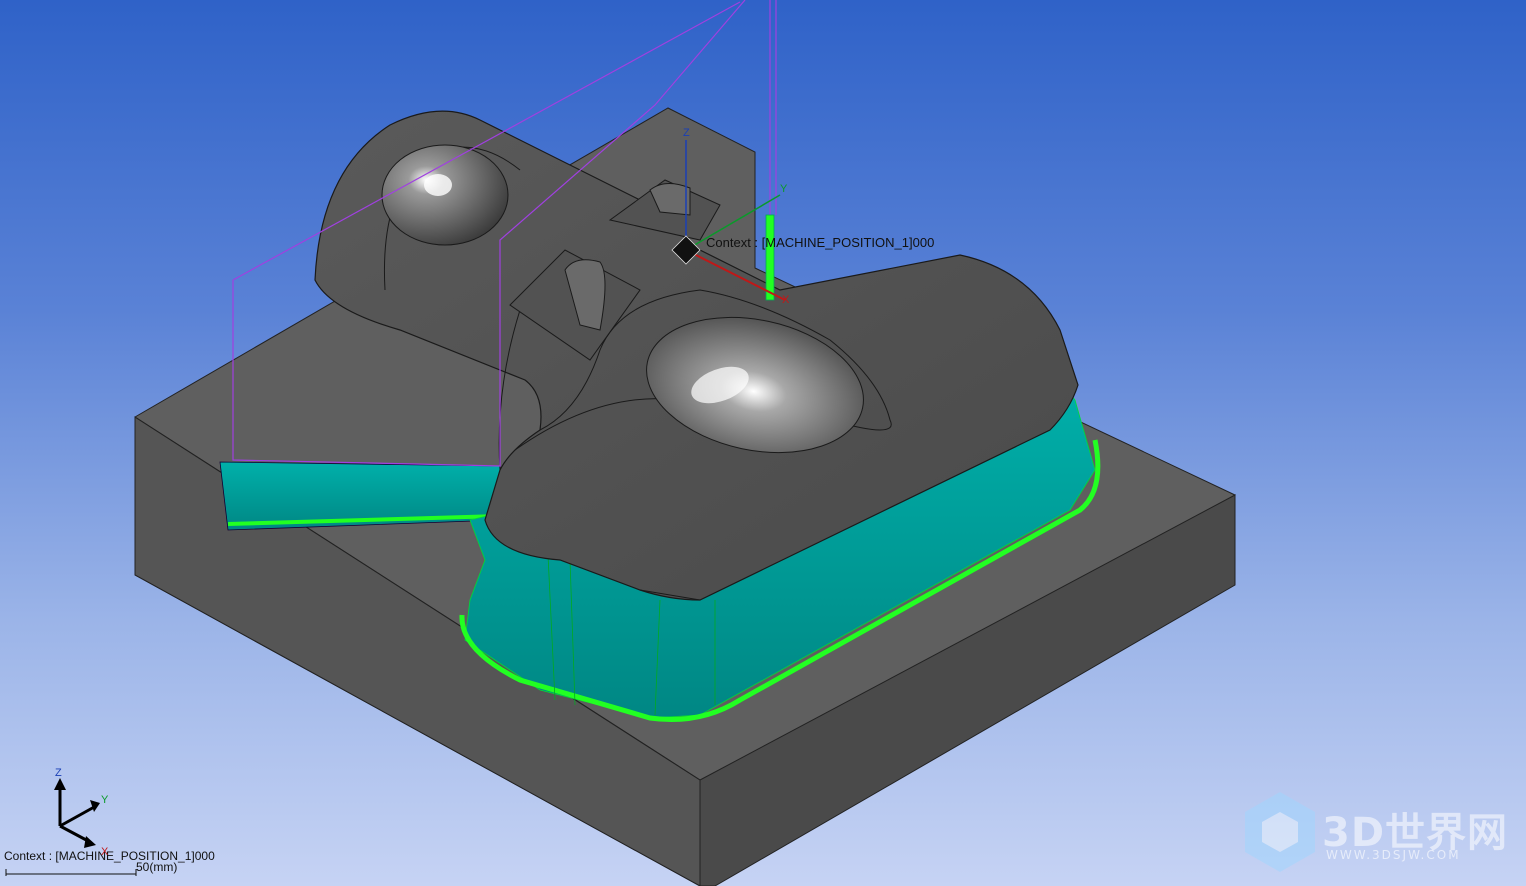  Describe the element at coordinates (105, 852) in the screenshot. I see `triad-x-label: X` at that location.